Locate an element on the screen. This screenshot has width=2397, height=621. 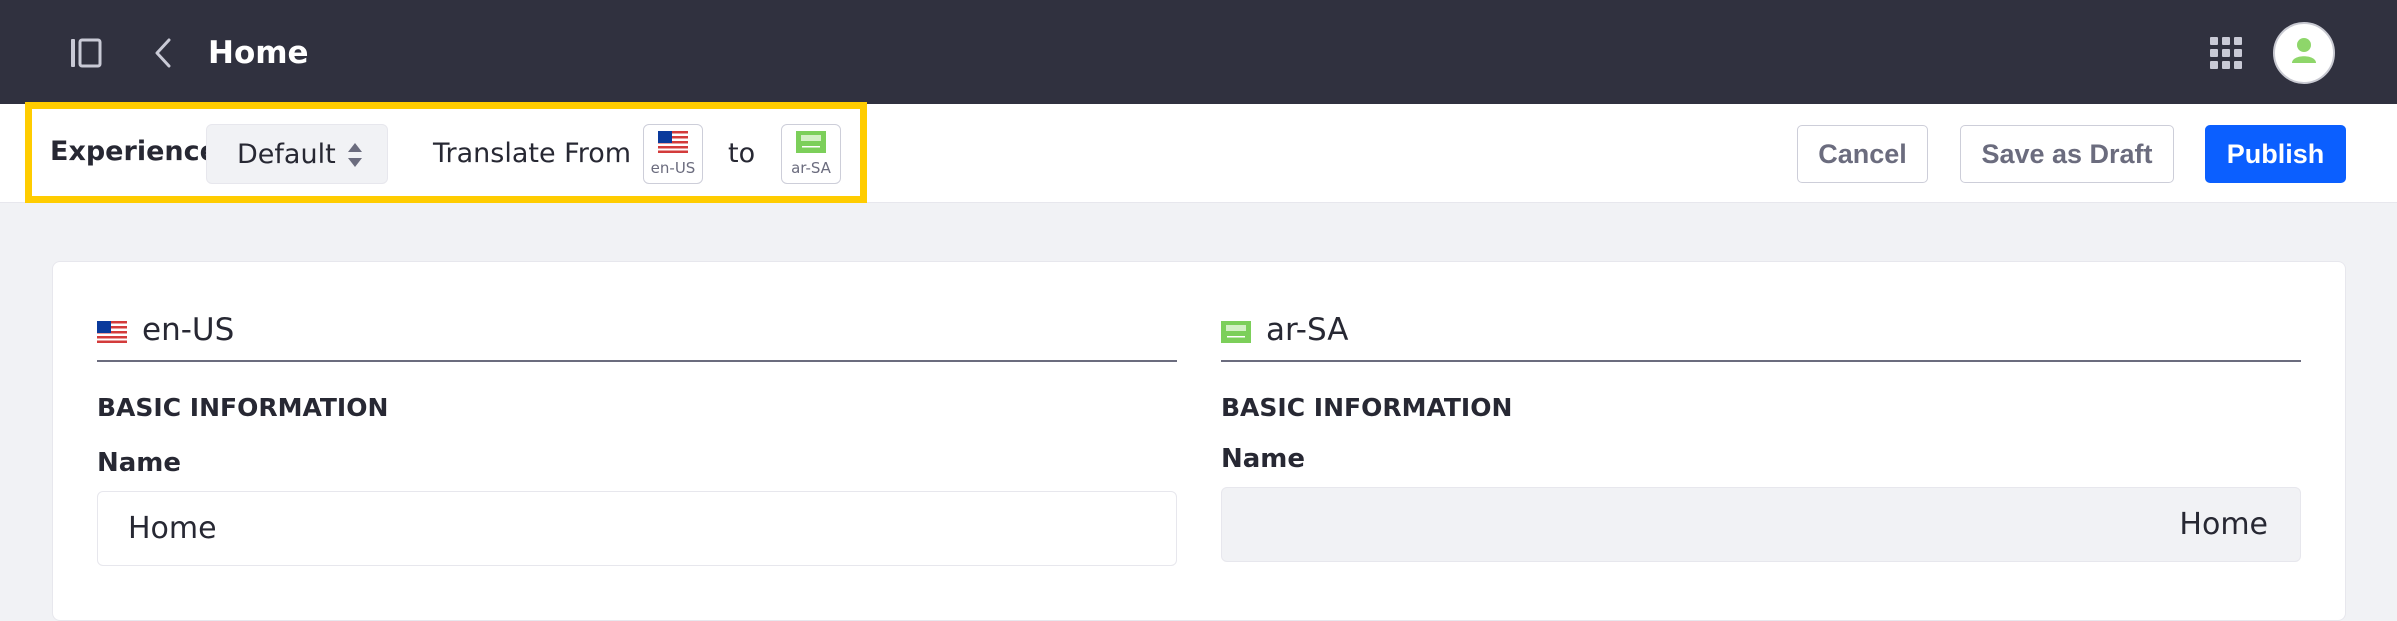
source-locale-title: en-US is located at coordinates (188, 330).